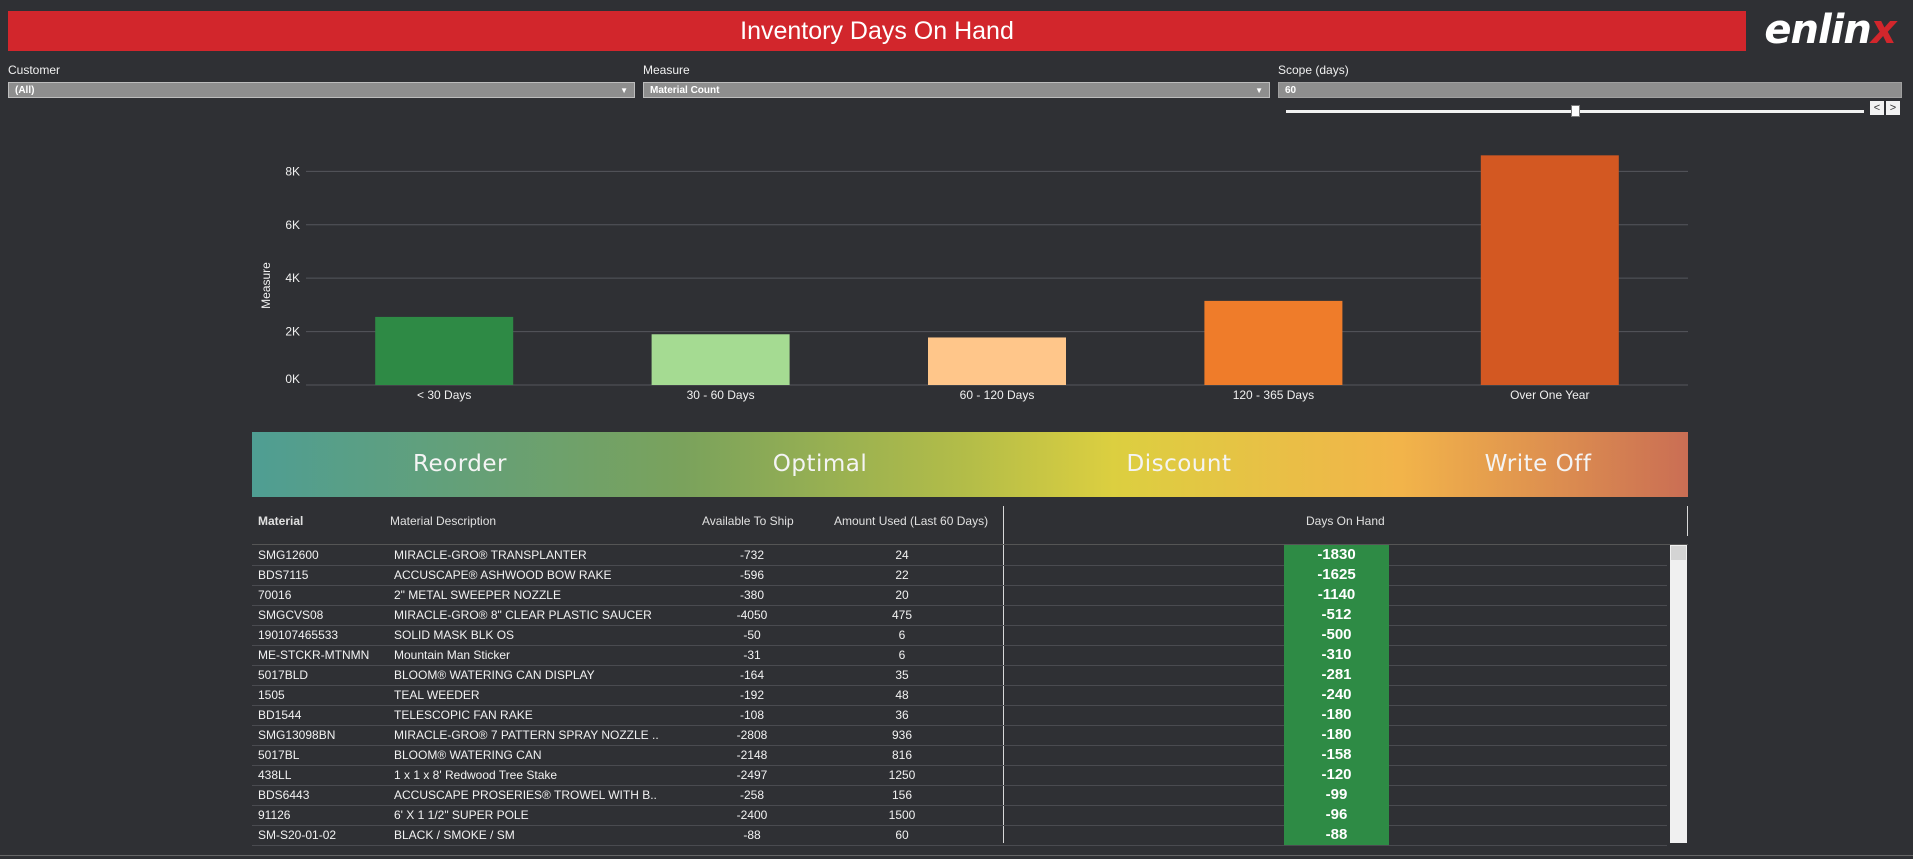 This screenshot has height=859, width=1913. I want to click on cell-used: 475, so click(902, 615).